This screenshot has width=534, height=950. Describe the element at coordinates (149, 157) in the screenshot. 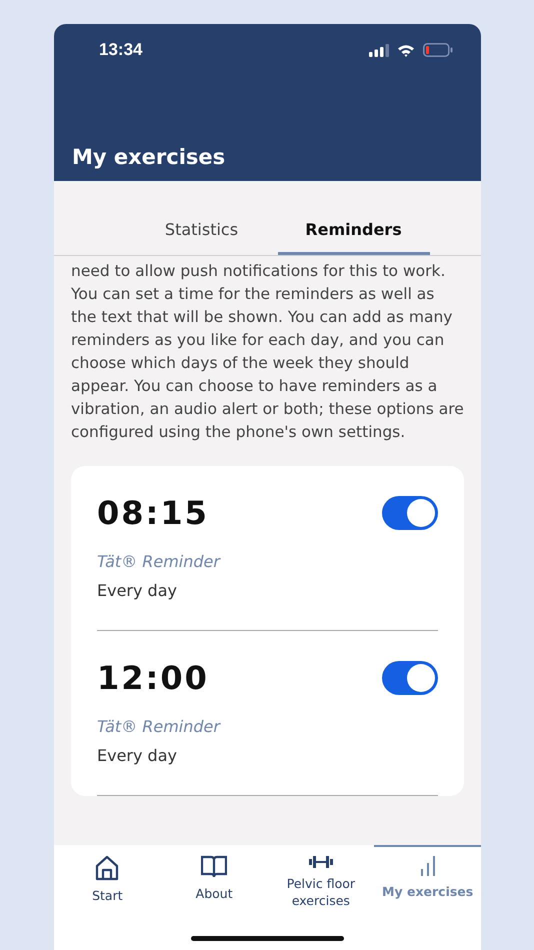

I see `page-title: My exercises` at that location.